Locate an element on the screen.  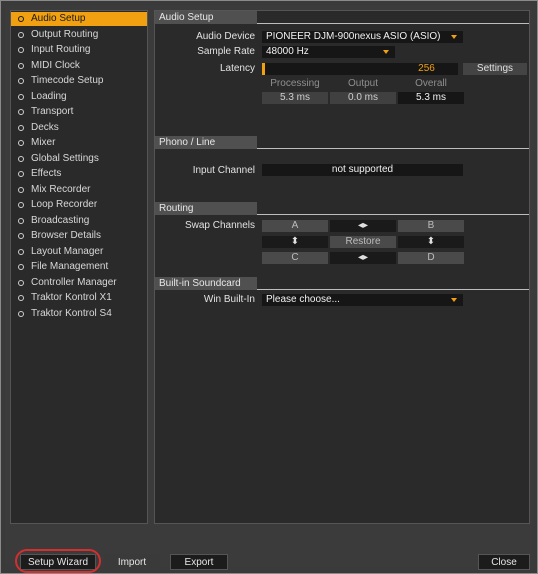
export-button: Export is located at coordinates (199, 562).